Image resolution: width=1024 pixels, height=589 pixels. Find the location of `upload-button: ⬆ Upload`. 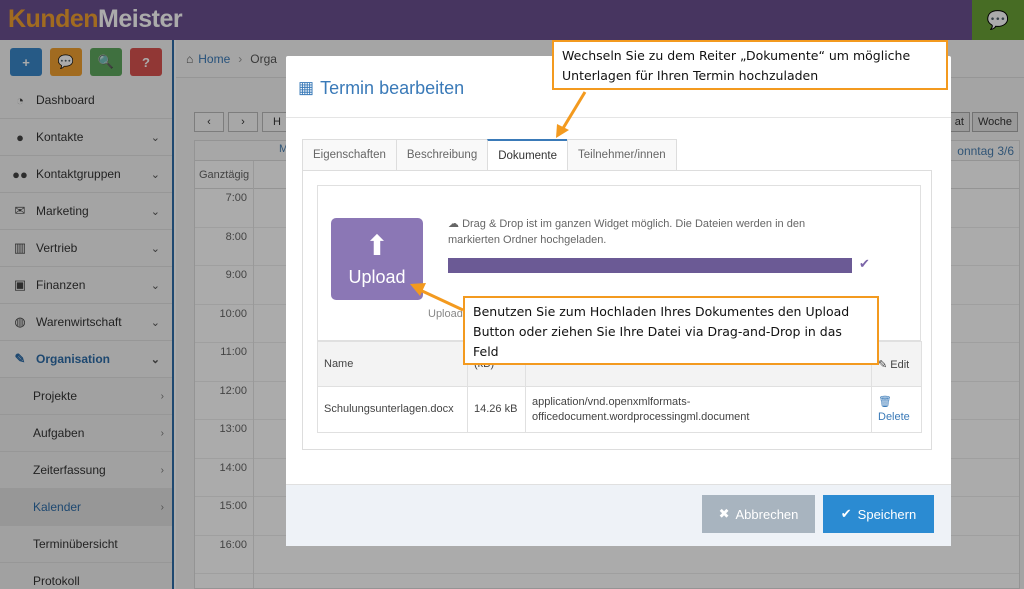

upload-button: ⬆ Upload is located at coordinates (377, 259).